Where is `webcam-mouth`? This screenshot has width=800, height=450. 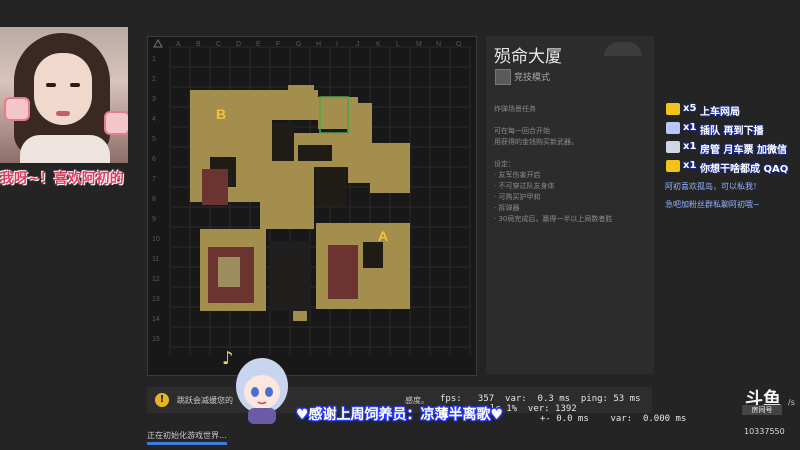
webcam-mouth is located at coordinates (63, 113).